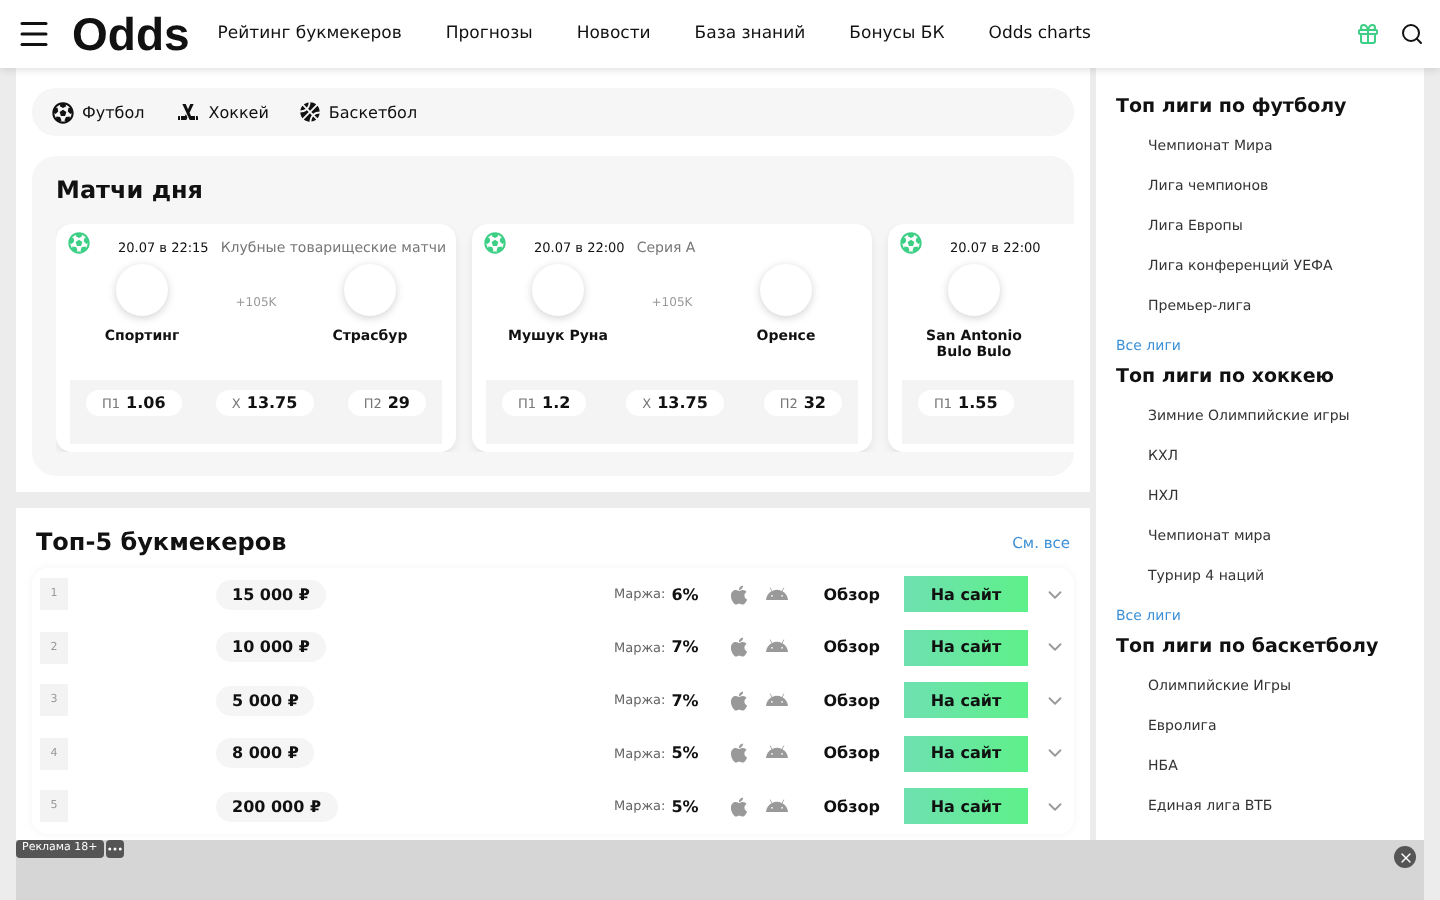 The width and height of the screenshot is (1440, 900). What do you see at coordinates (310, 112) in the screenshot?
I see `basketball-icon` at bounding box center [310, 112].